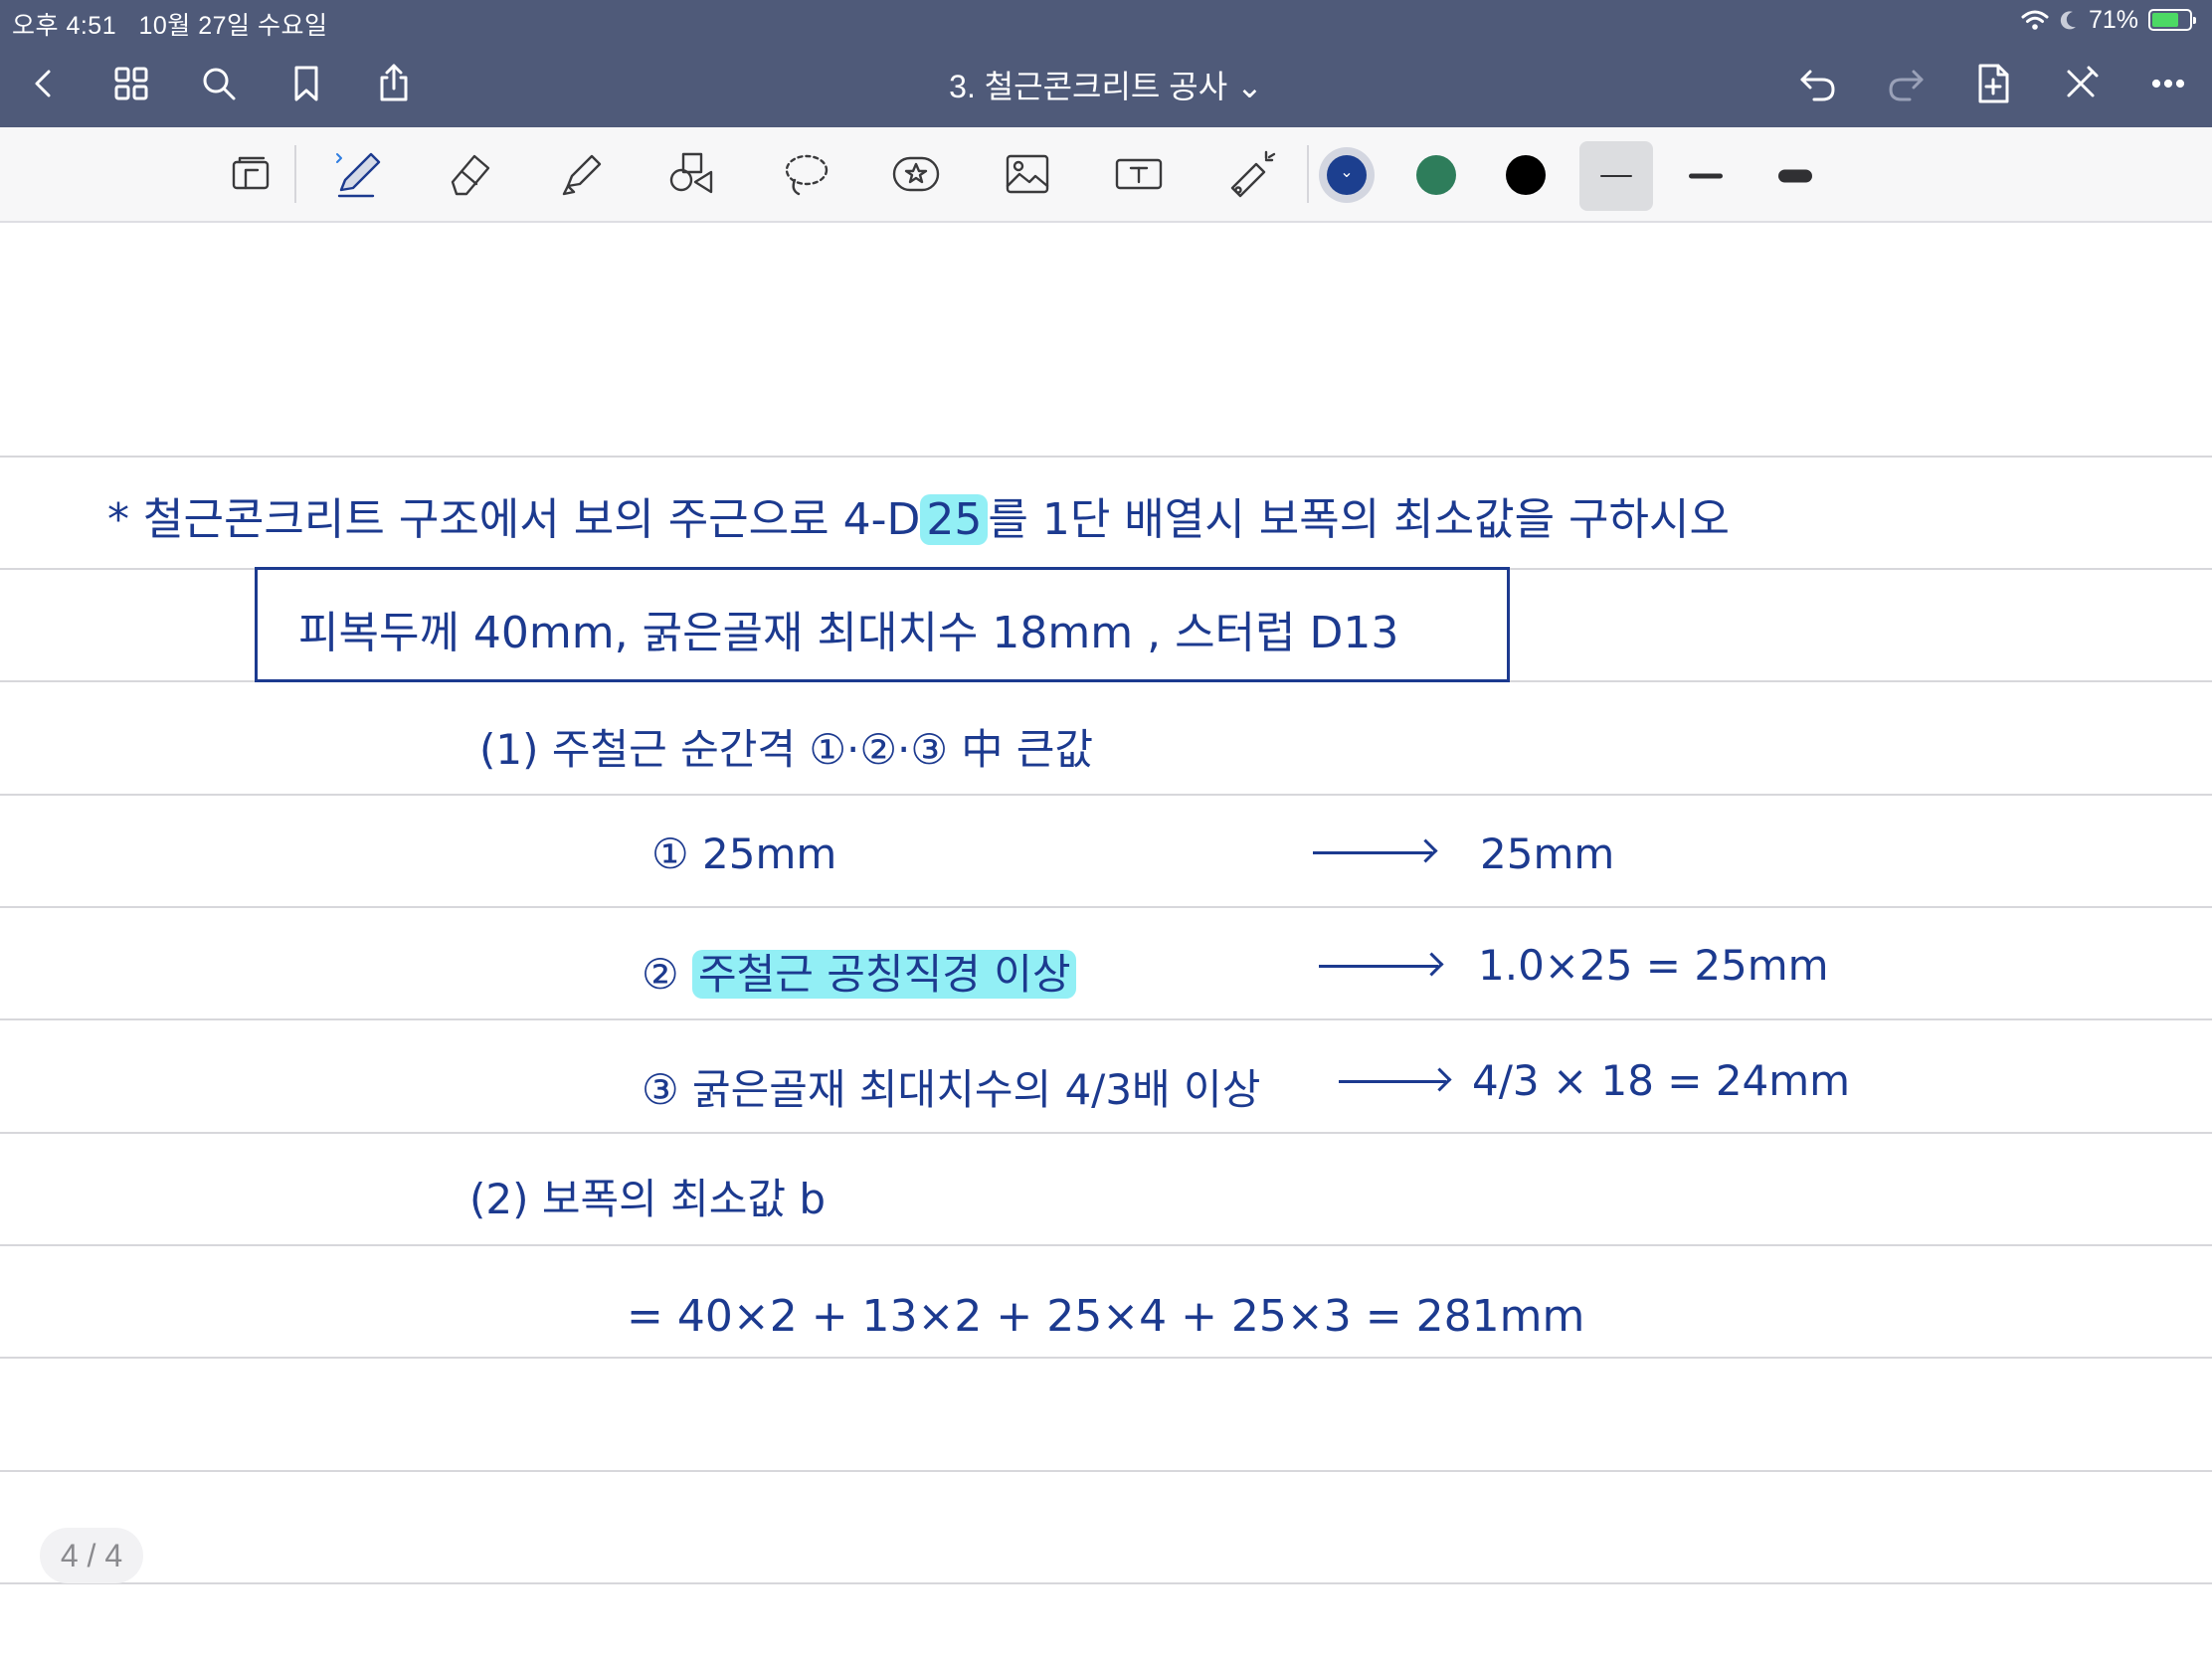  What do you see at coordinates (1027, 174) in the screenshot?
I see `image-tool-icon` at bounding box center [1027, 174].